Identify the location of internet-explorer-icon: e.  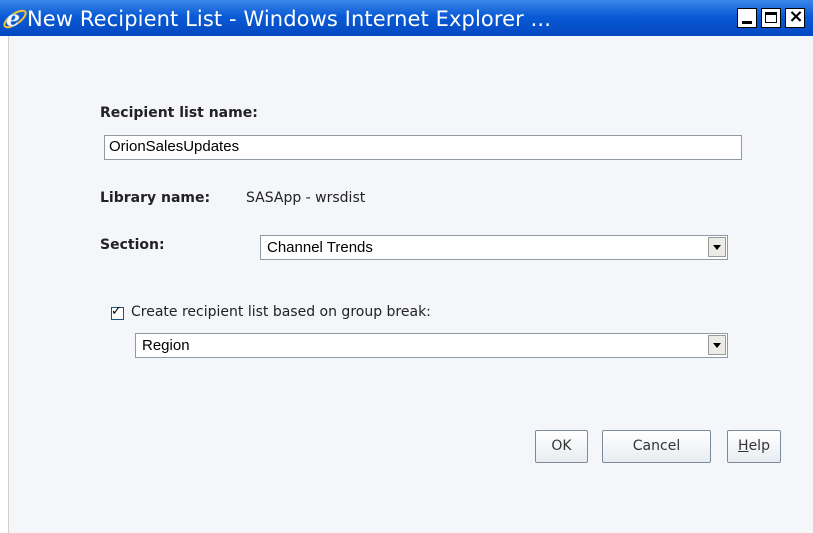
(15, 19).